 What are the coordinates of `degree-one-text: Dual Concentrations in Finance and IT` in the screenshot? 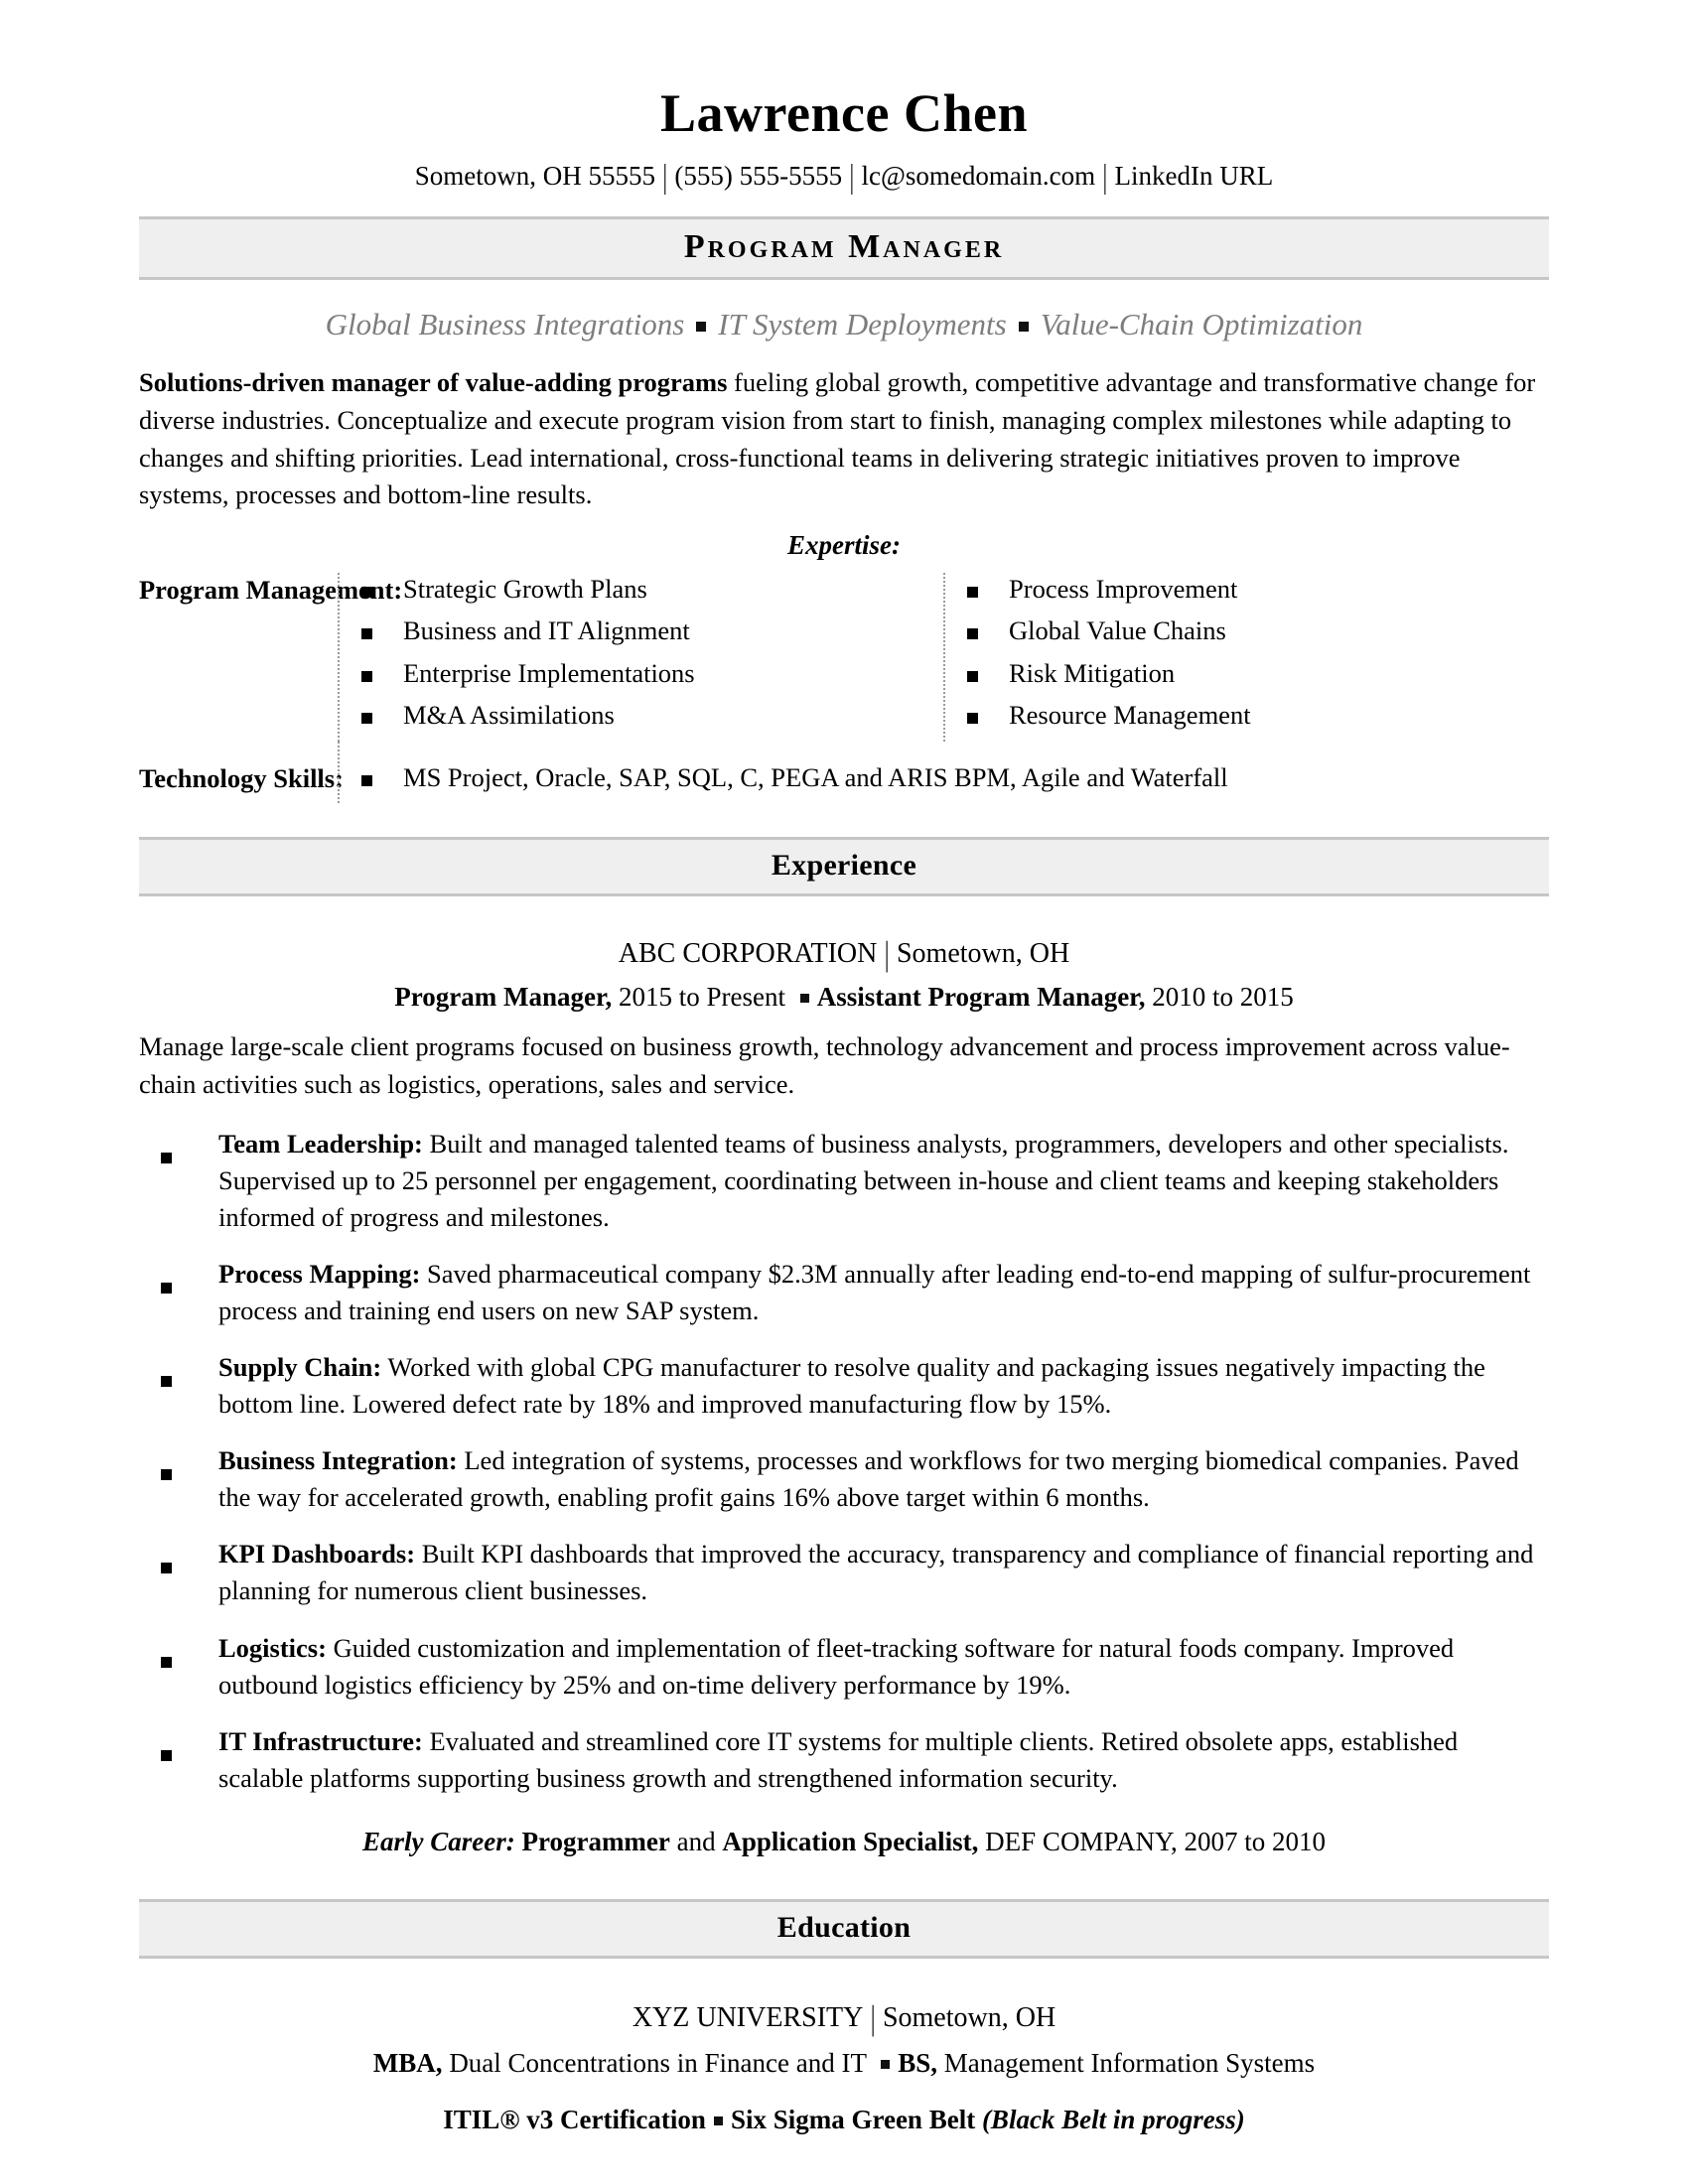 It's located at (658, 2062).